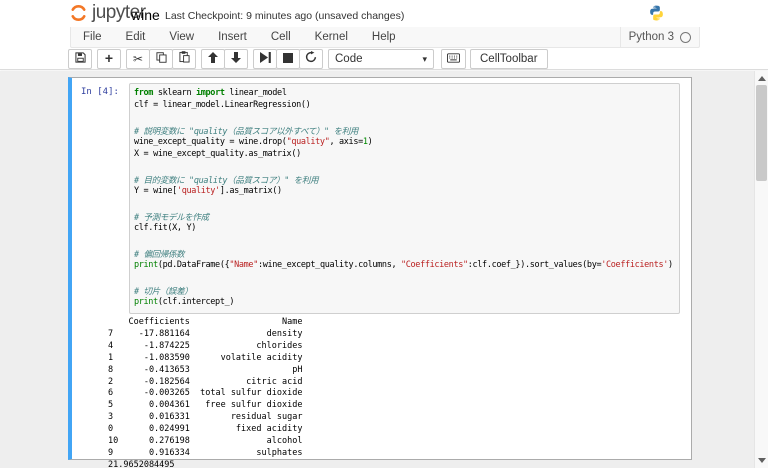 The image size is (768, 468). What do you see at coordinates (651, 37) in the screenshot?
I see `kernel-name: Python 3` at bounding box center [651, 37].